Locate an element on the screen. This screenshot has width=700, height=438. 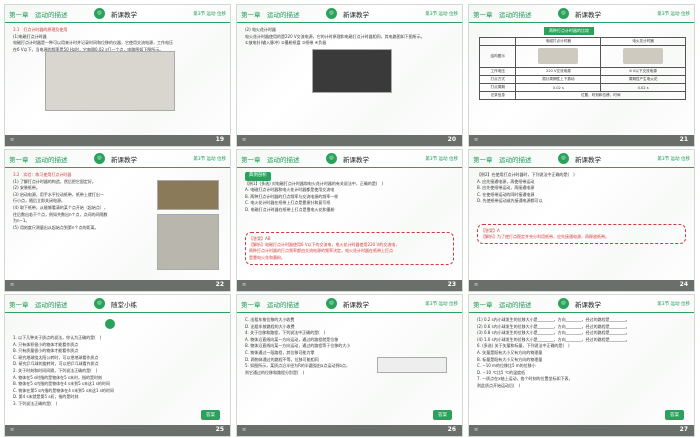
slide-footer: ≡ 19 is located at coordinates (117, 140).